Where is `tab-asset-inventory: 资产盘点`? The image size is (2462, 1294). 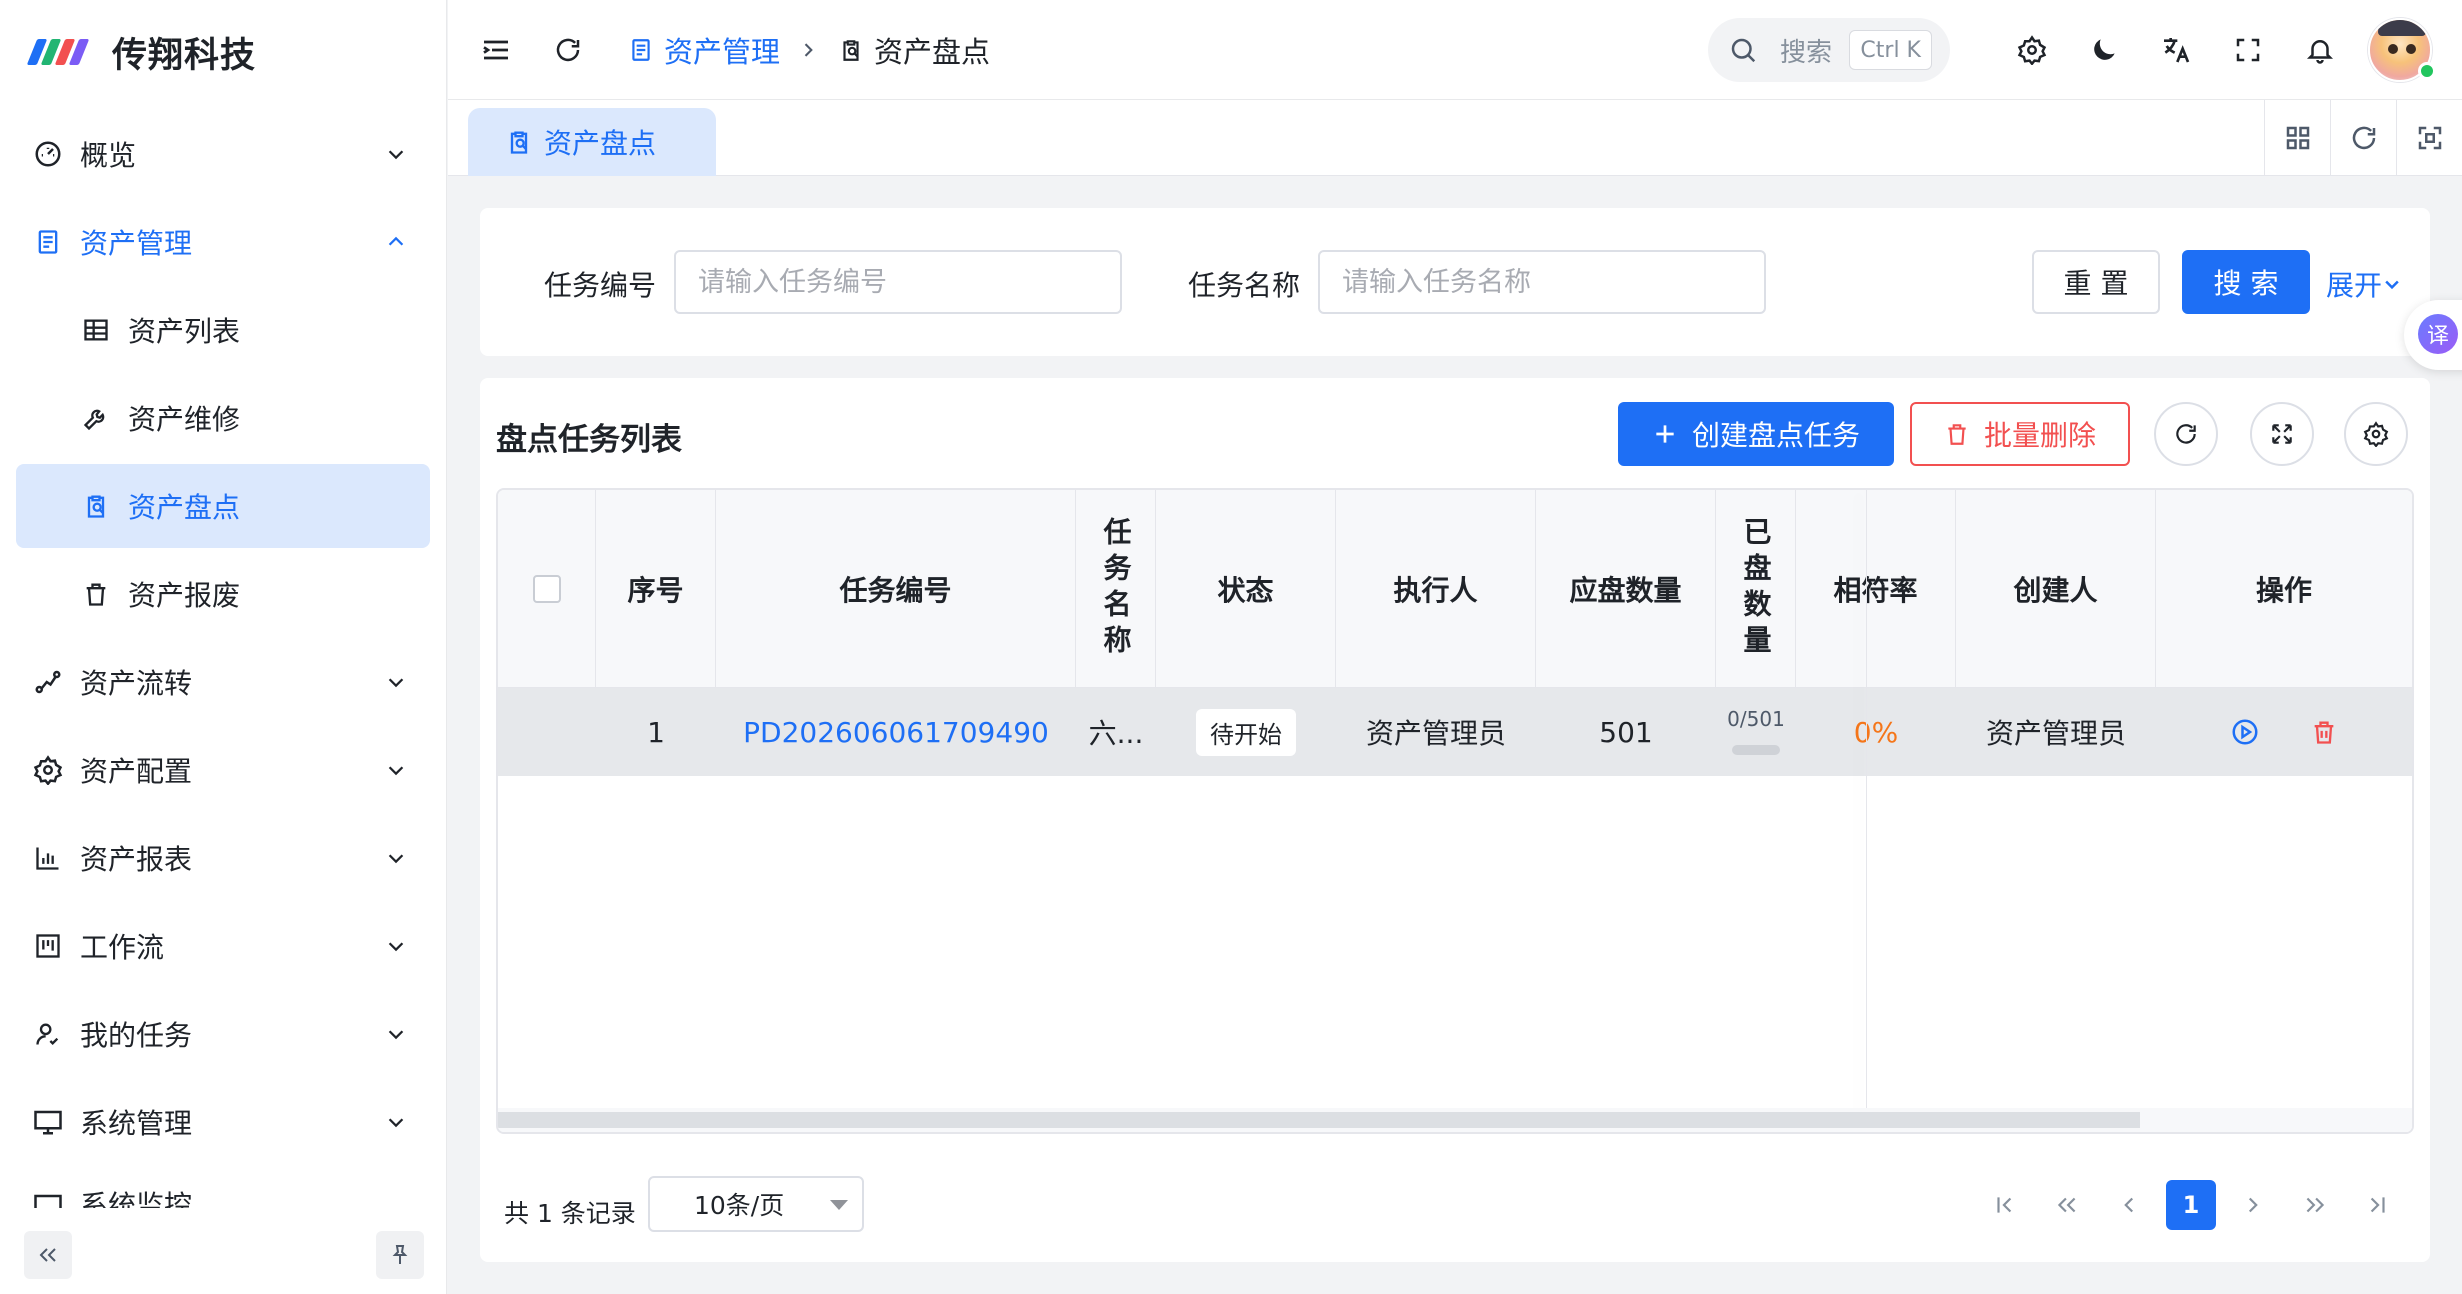
tab-asset-inventory: 资产盘点 is located at coordinates (592, 142).